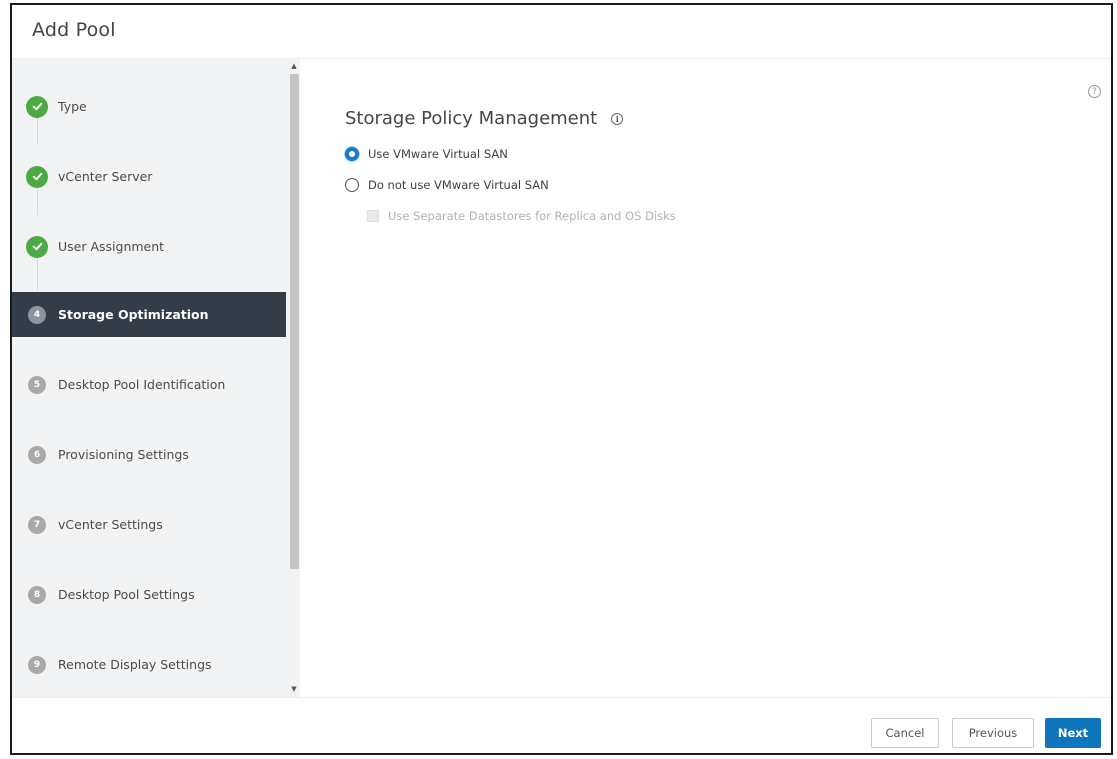 This screenshot has height=759, width=1117. I want to click on step-provisioning-settings: 6 Provisioning Settings, so click(149, 454).